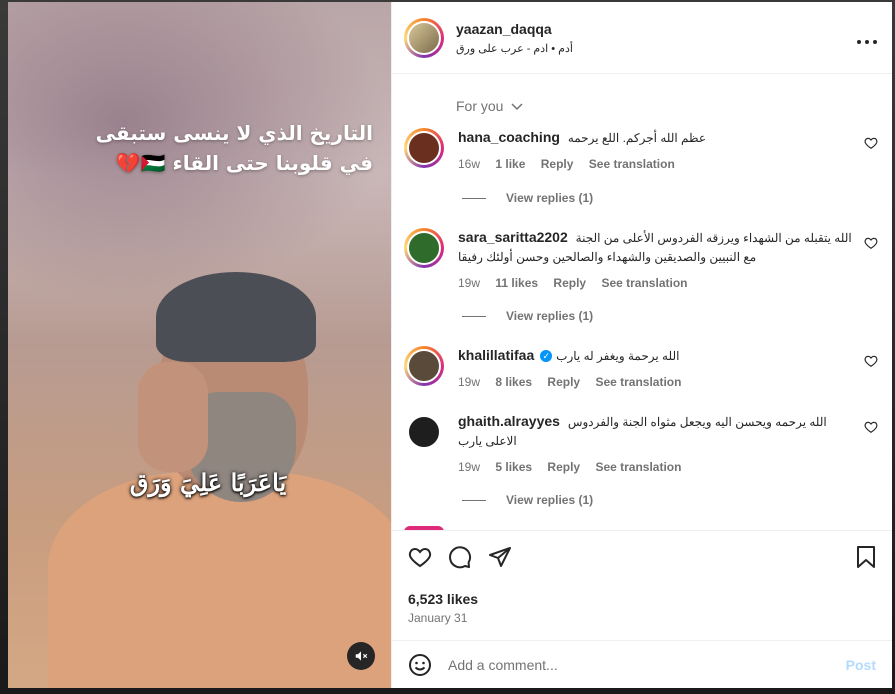 This screenshot has width=895, height=694. What do you see at coordinates (867, 41) in the screenshot?
I see `more-horizontal-icon` at bounding box center [867, 41].